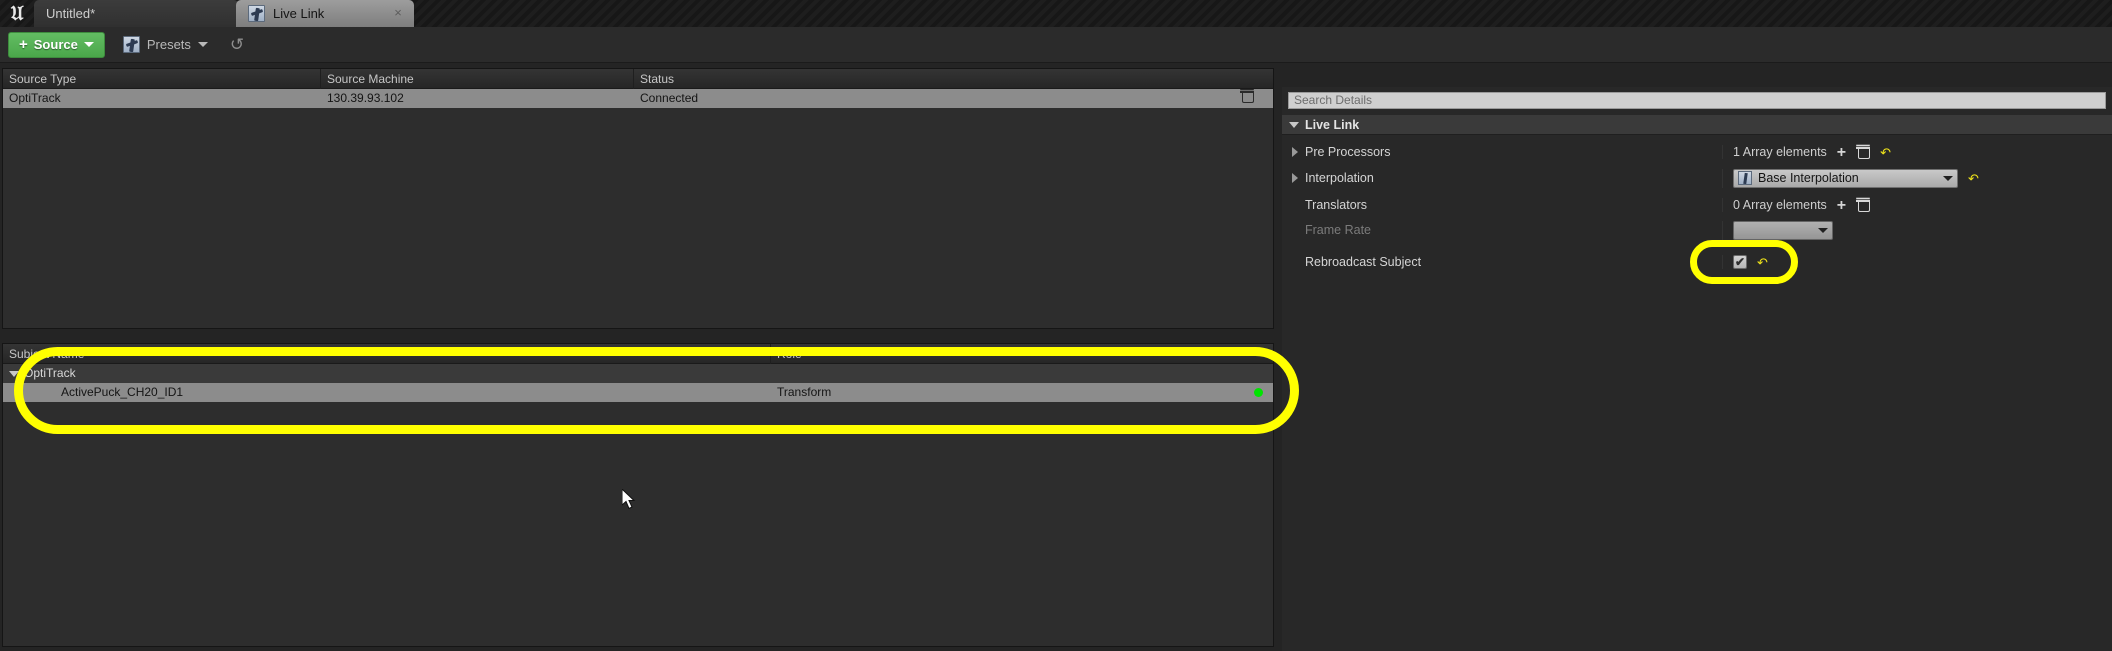 This screenshot has width=2112, height=651. I want to click on add-source-button: + Source, so click(56, 44).